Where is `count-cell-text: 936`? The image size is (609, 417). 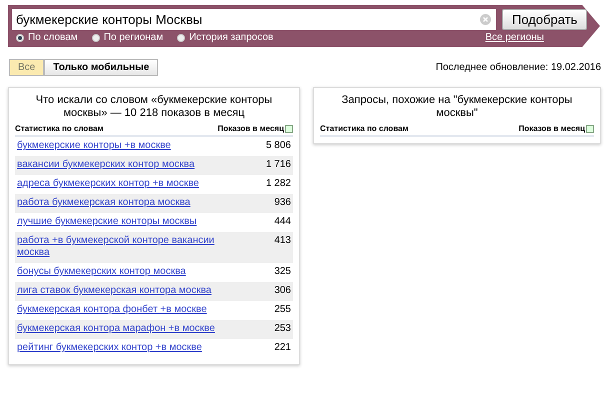 count-cell-text: 936 is located at coordinates (283, 203).